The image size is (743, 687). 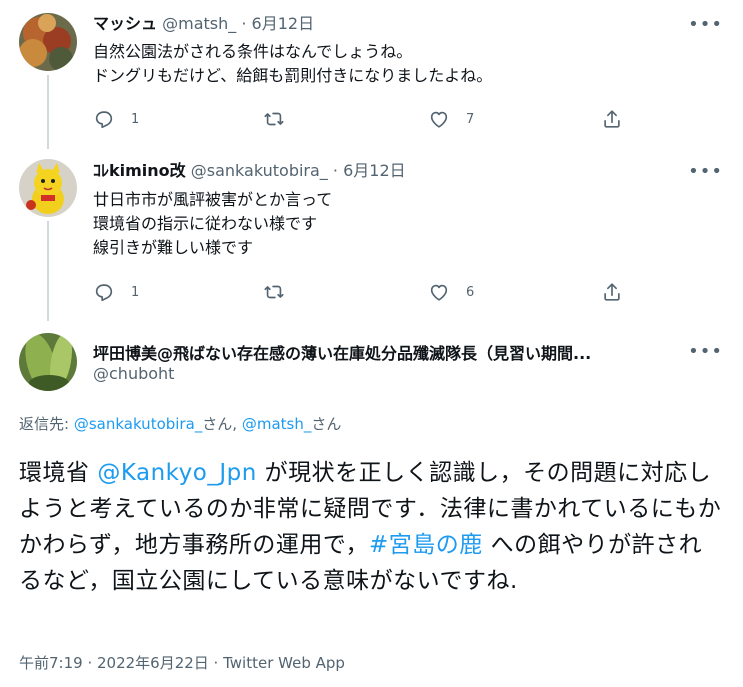 I want to click on mention-link: @matsh_, so click(x=277, y=424).